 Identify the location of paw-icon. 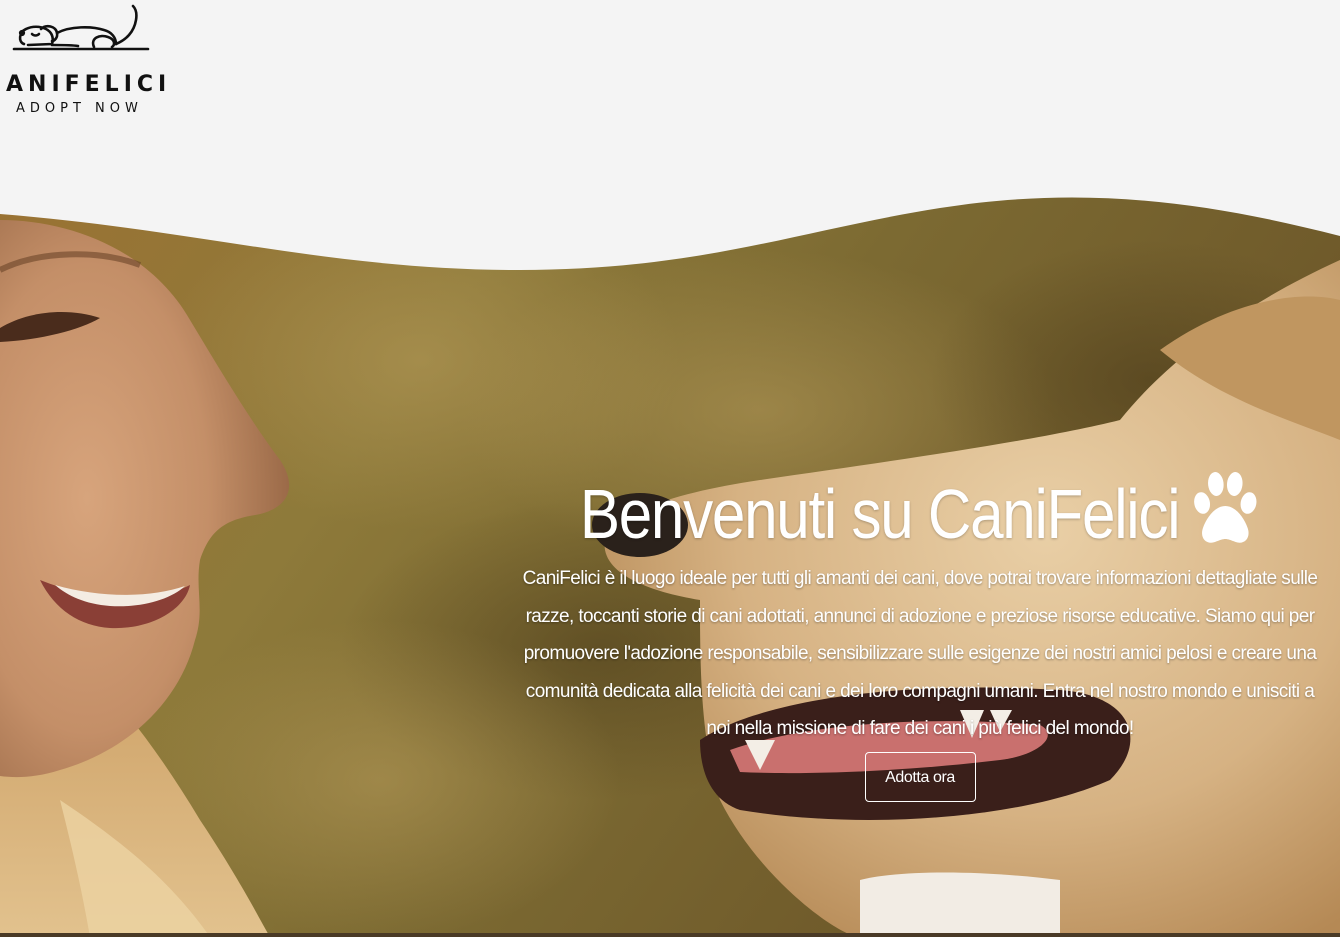
(1225, 507).